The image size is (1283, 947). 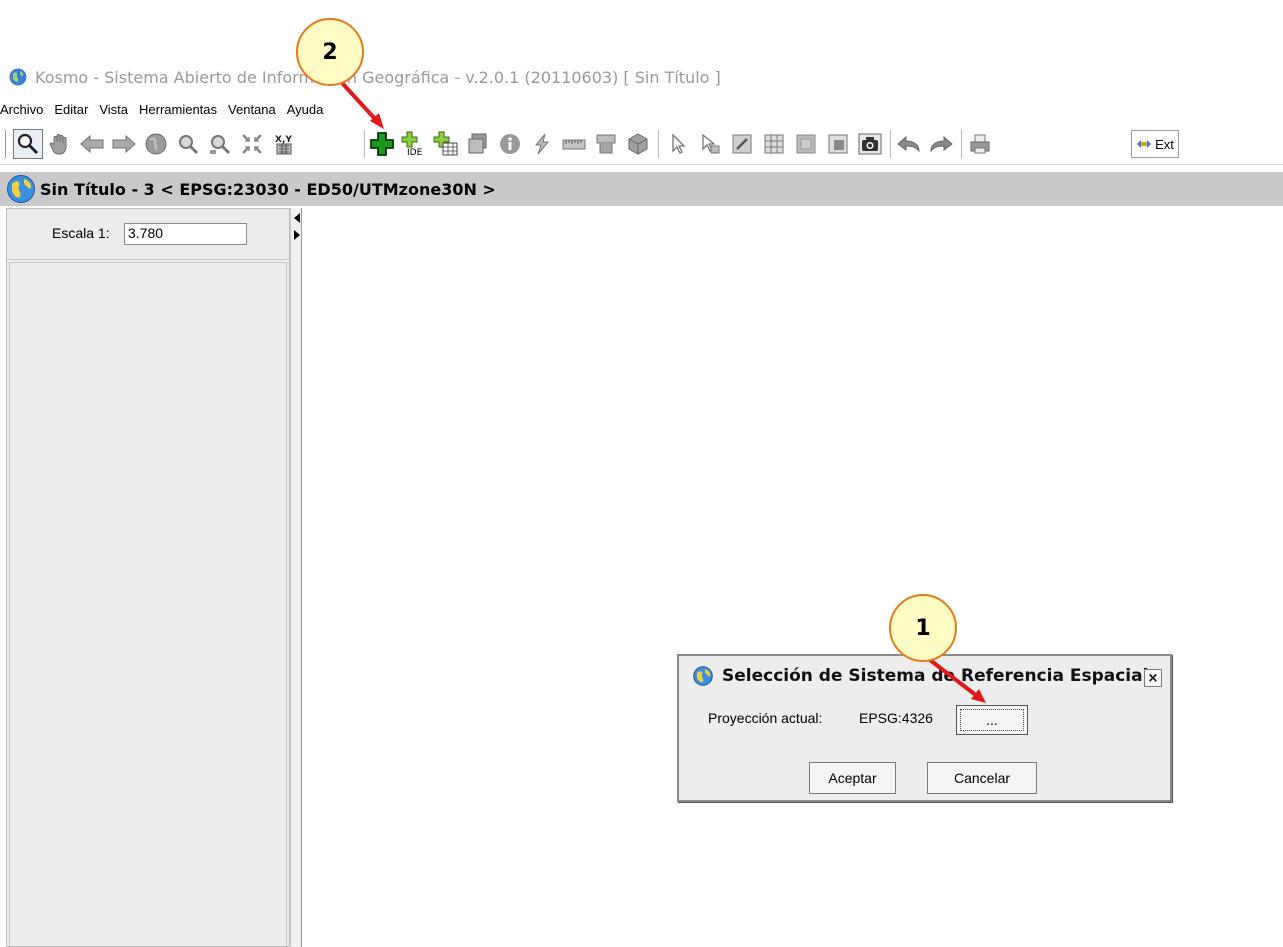 I want to click on hyperlink-icon, so click(x=542, y=144).